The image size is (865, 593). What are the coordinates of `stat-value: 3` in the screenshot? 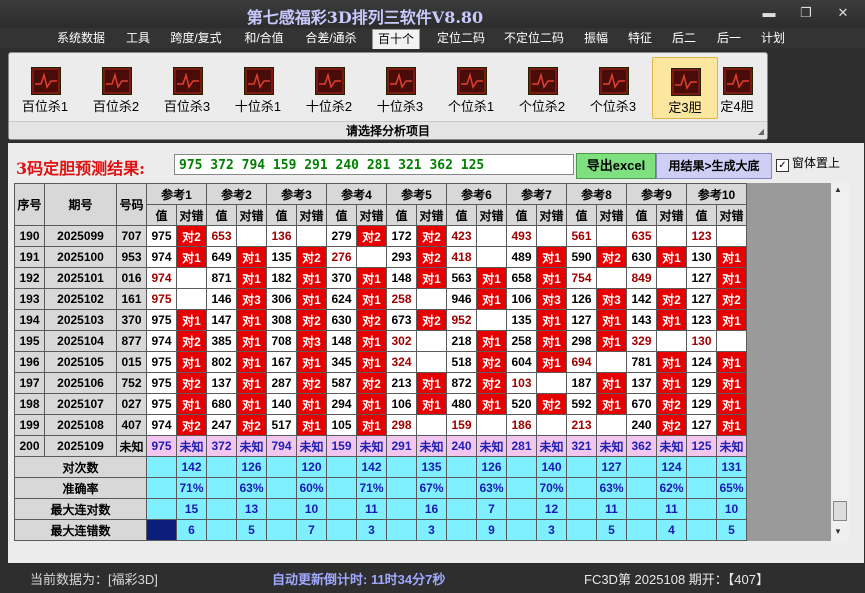 It's located at (371, 530).